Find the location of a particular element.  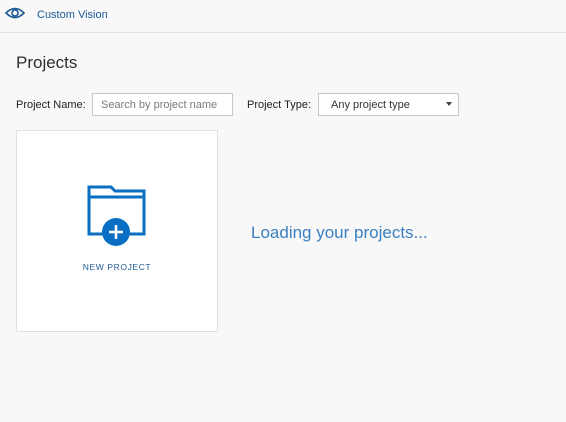

app-title: Custom Vision is located at coordinates (72, 15).